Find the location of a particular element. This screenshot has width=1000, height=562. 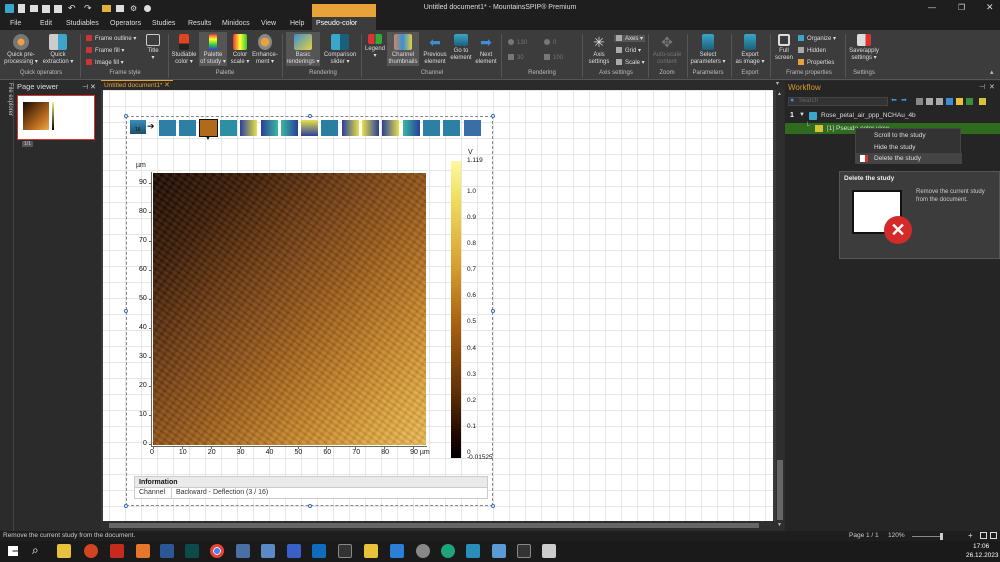

maximize-button: ❐ is located at coordinates (961, 7).